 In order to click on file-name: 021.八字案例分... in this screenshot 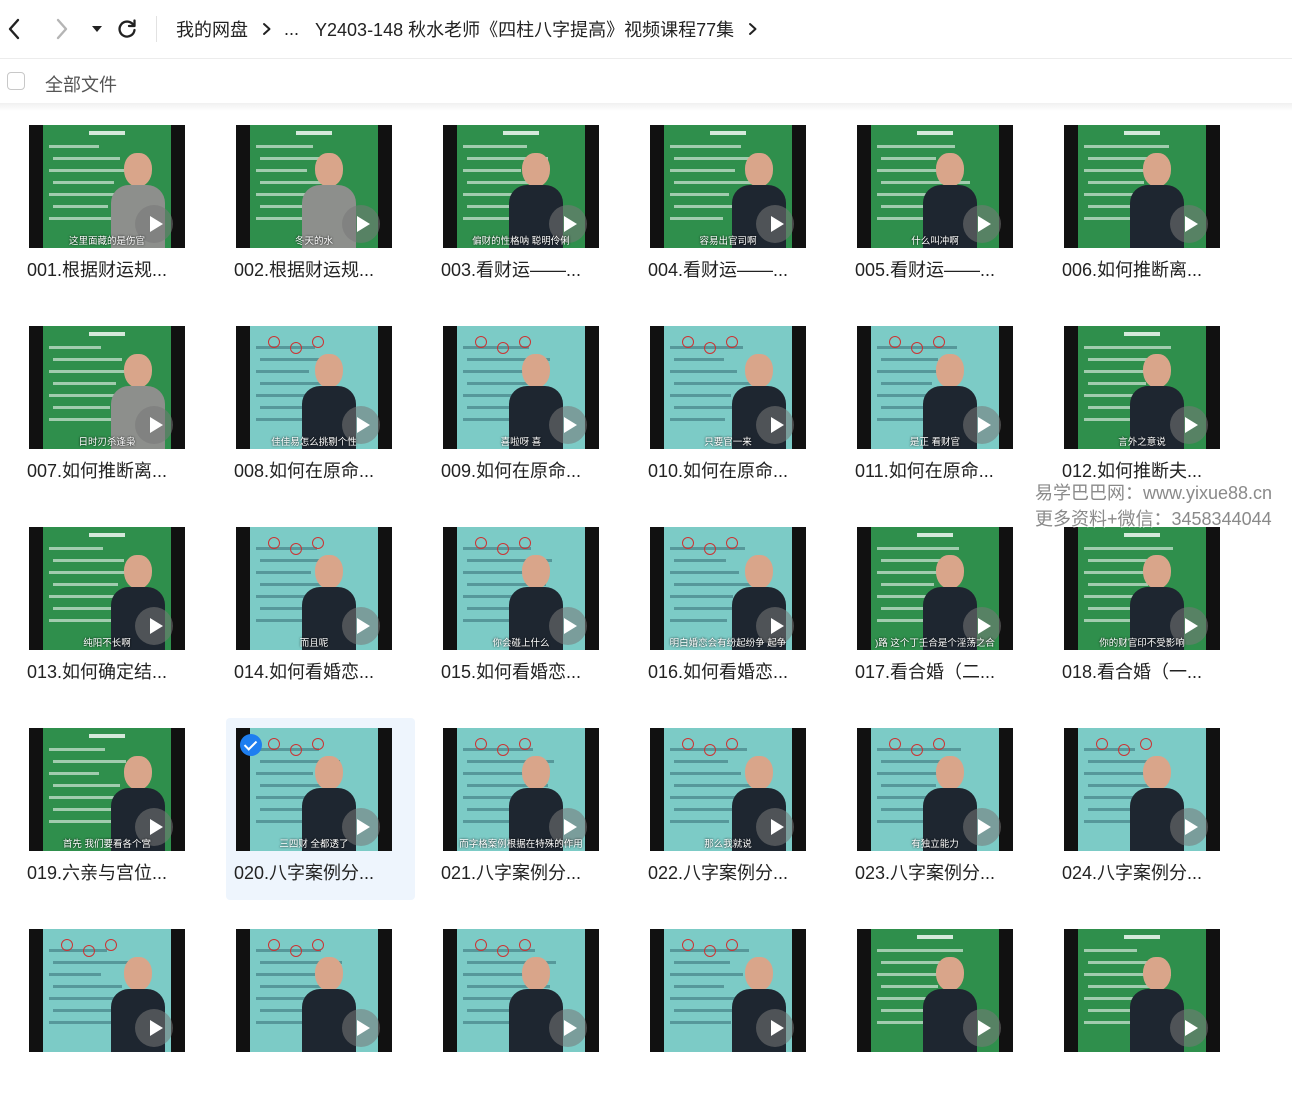, I will do `click(521, 872)`.